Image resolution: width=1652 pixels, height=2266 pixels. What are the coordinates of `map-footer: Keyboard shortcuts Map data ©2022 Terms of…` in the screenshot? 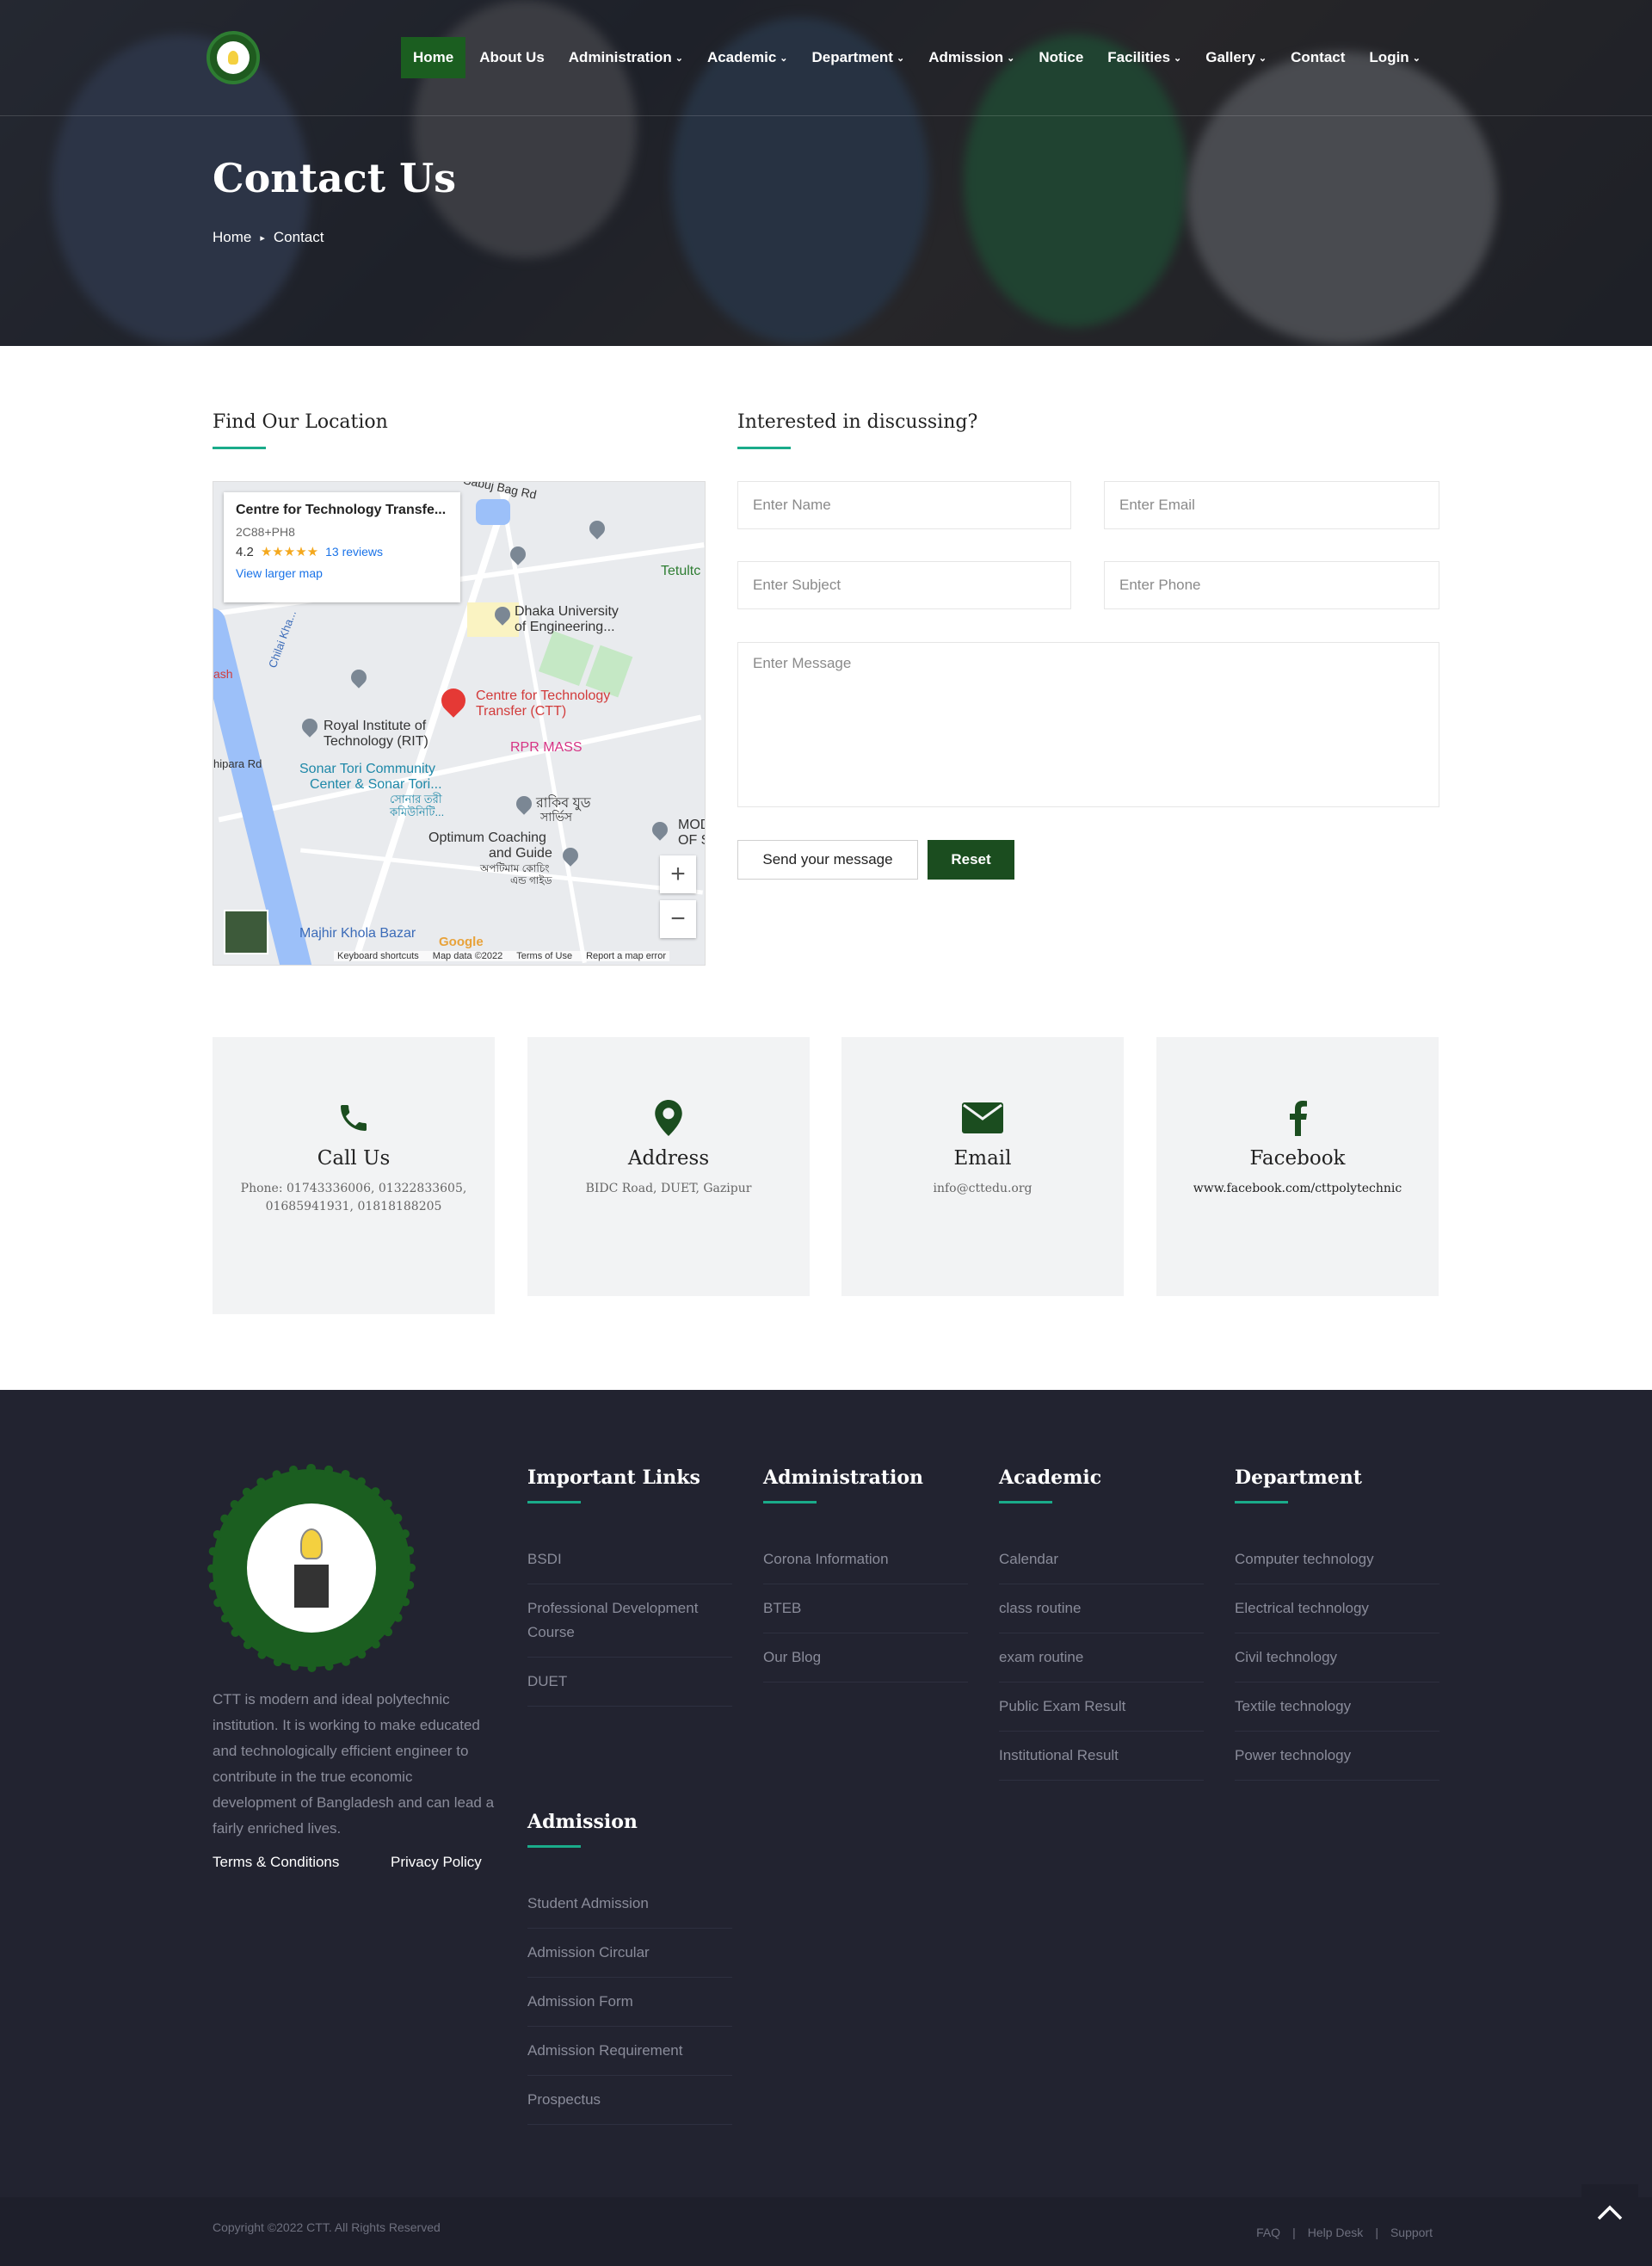 It's located at (502, 956).